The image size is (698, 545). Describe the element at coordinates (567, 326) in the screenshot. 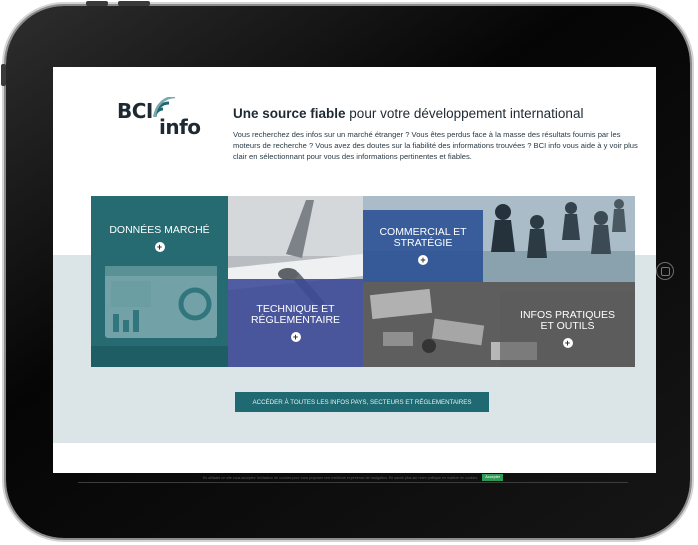

I see `tile-infos-line2: ET OUTILS` at that location.